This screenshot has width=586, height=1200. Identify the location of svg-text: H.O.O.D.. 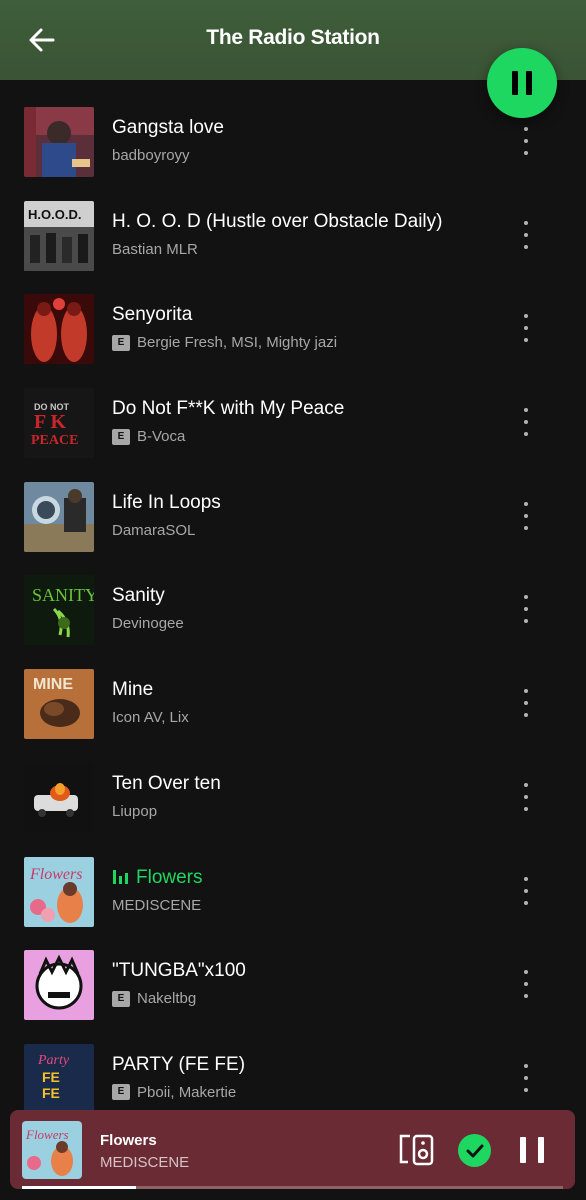
(54, 214).